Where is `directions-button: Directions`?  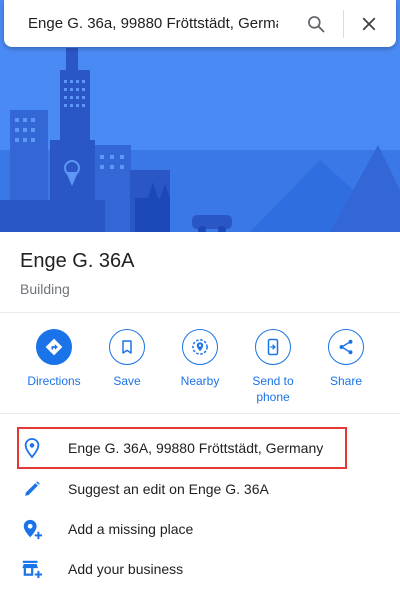 directions-button: Directions is located at coordinates (54, 359).